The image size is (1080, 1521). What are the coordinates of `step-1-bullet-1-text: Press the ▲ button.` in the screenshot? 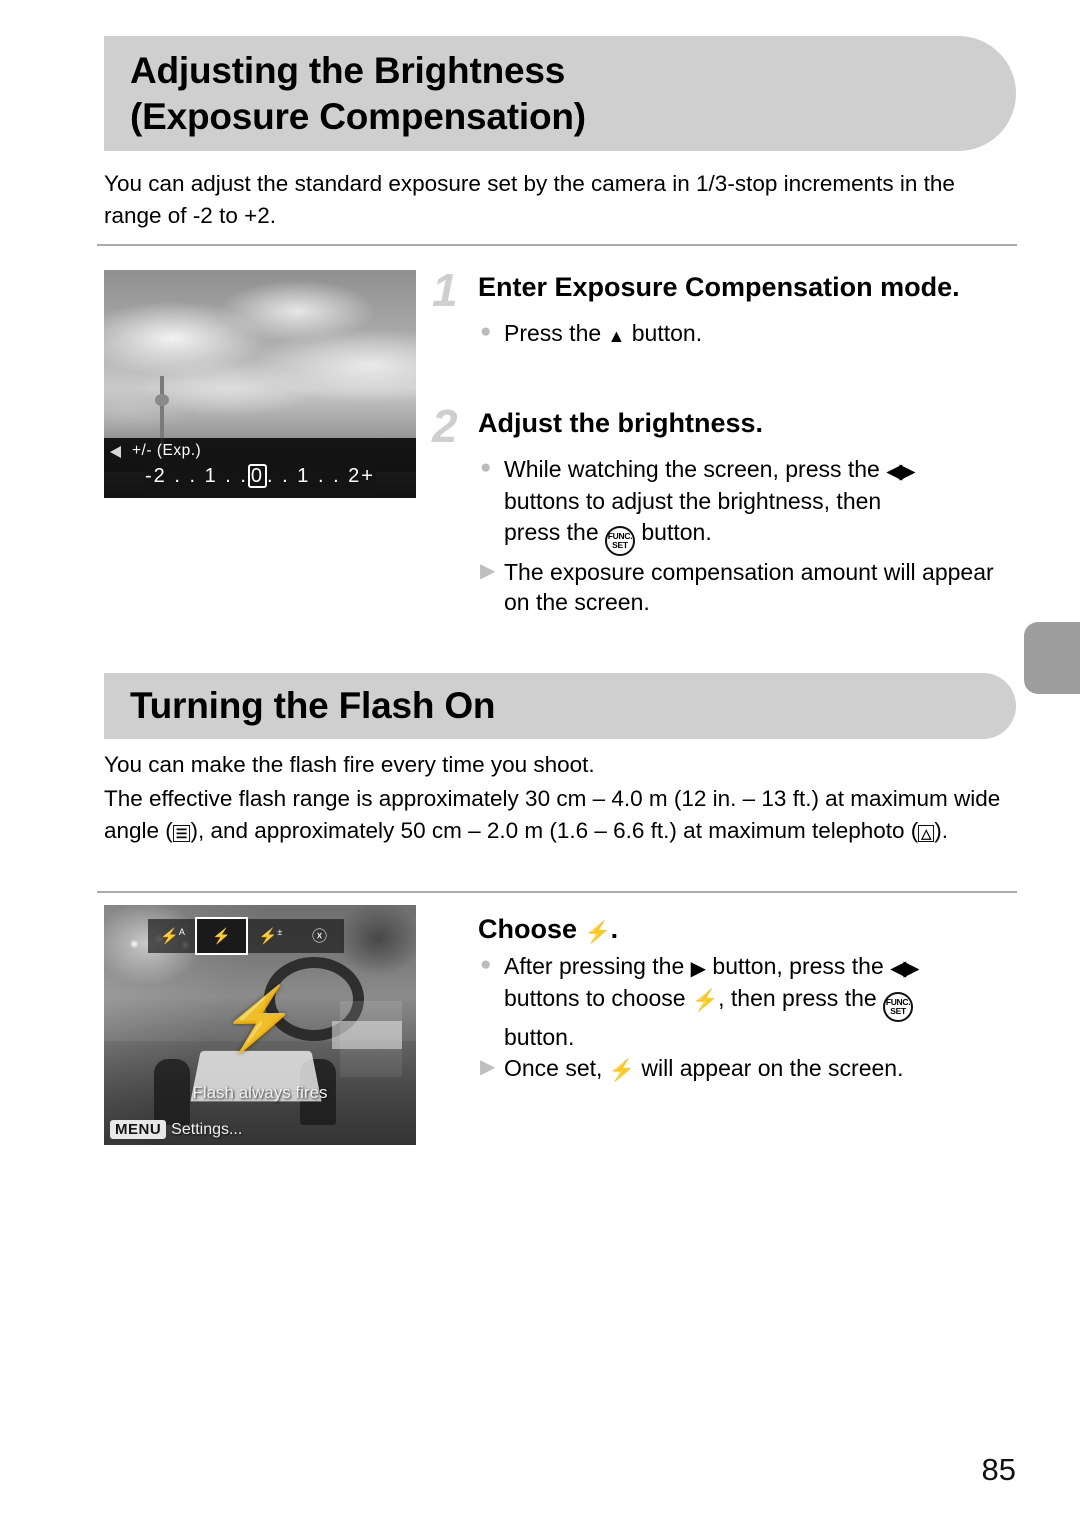 It's located at (758, 333).